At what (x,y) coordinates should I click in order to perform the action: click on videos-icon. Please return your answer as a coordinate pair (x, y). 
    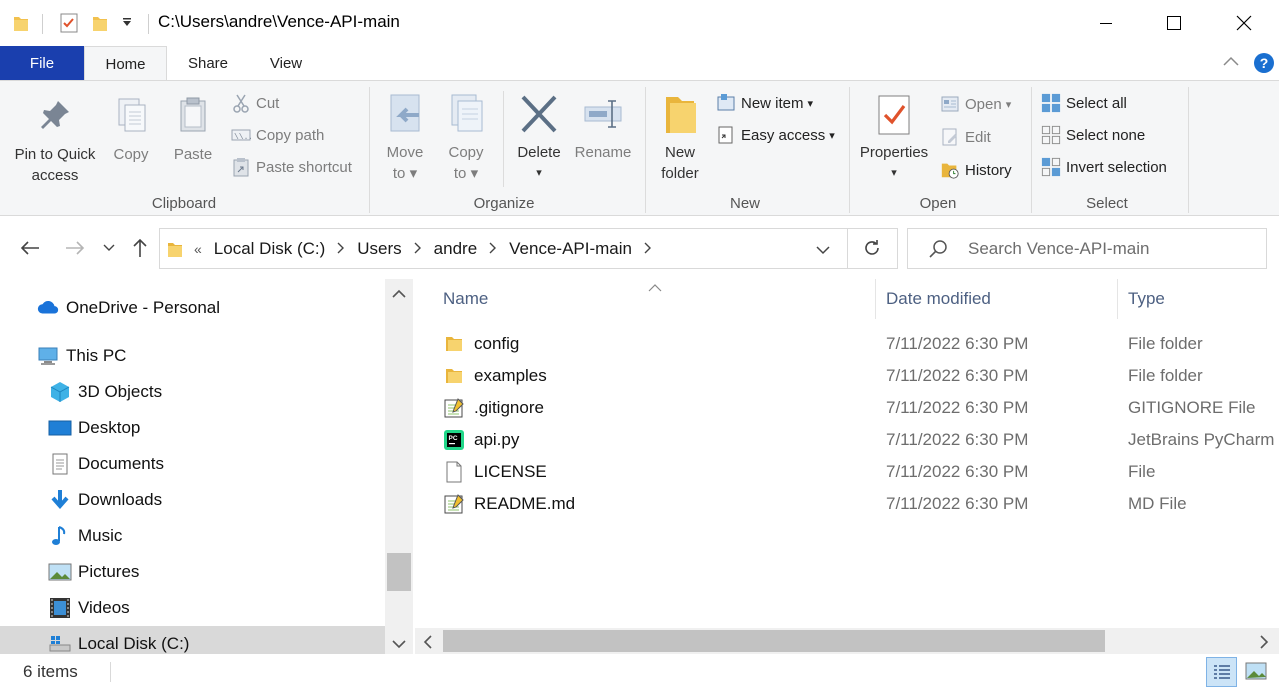
    Looking at the image, I should click on (60, 608).